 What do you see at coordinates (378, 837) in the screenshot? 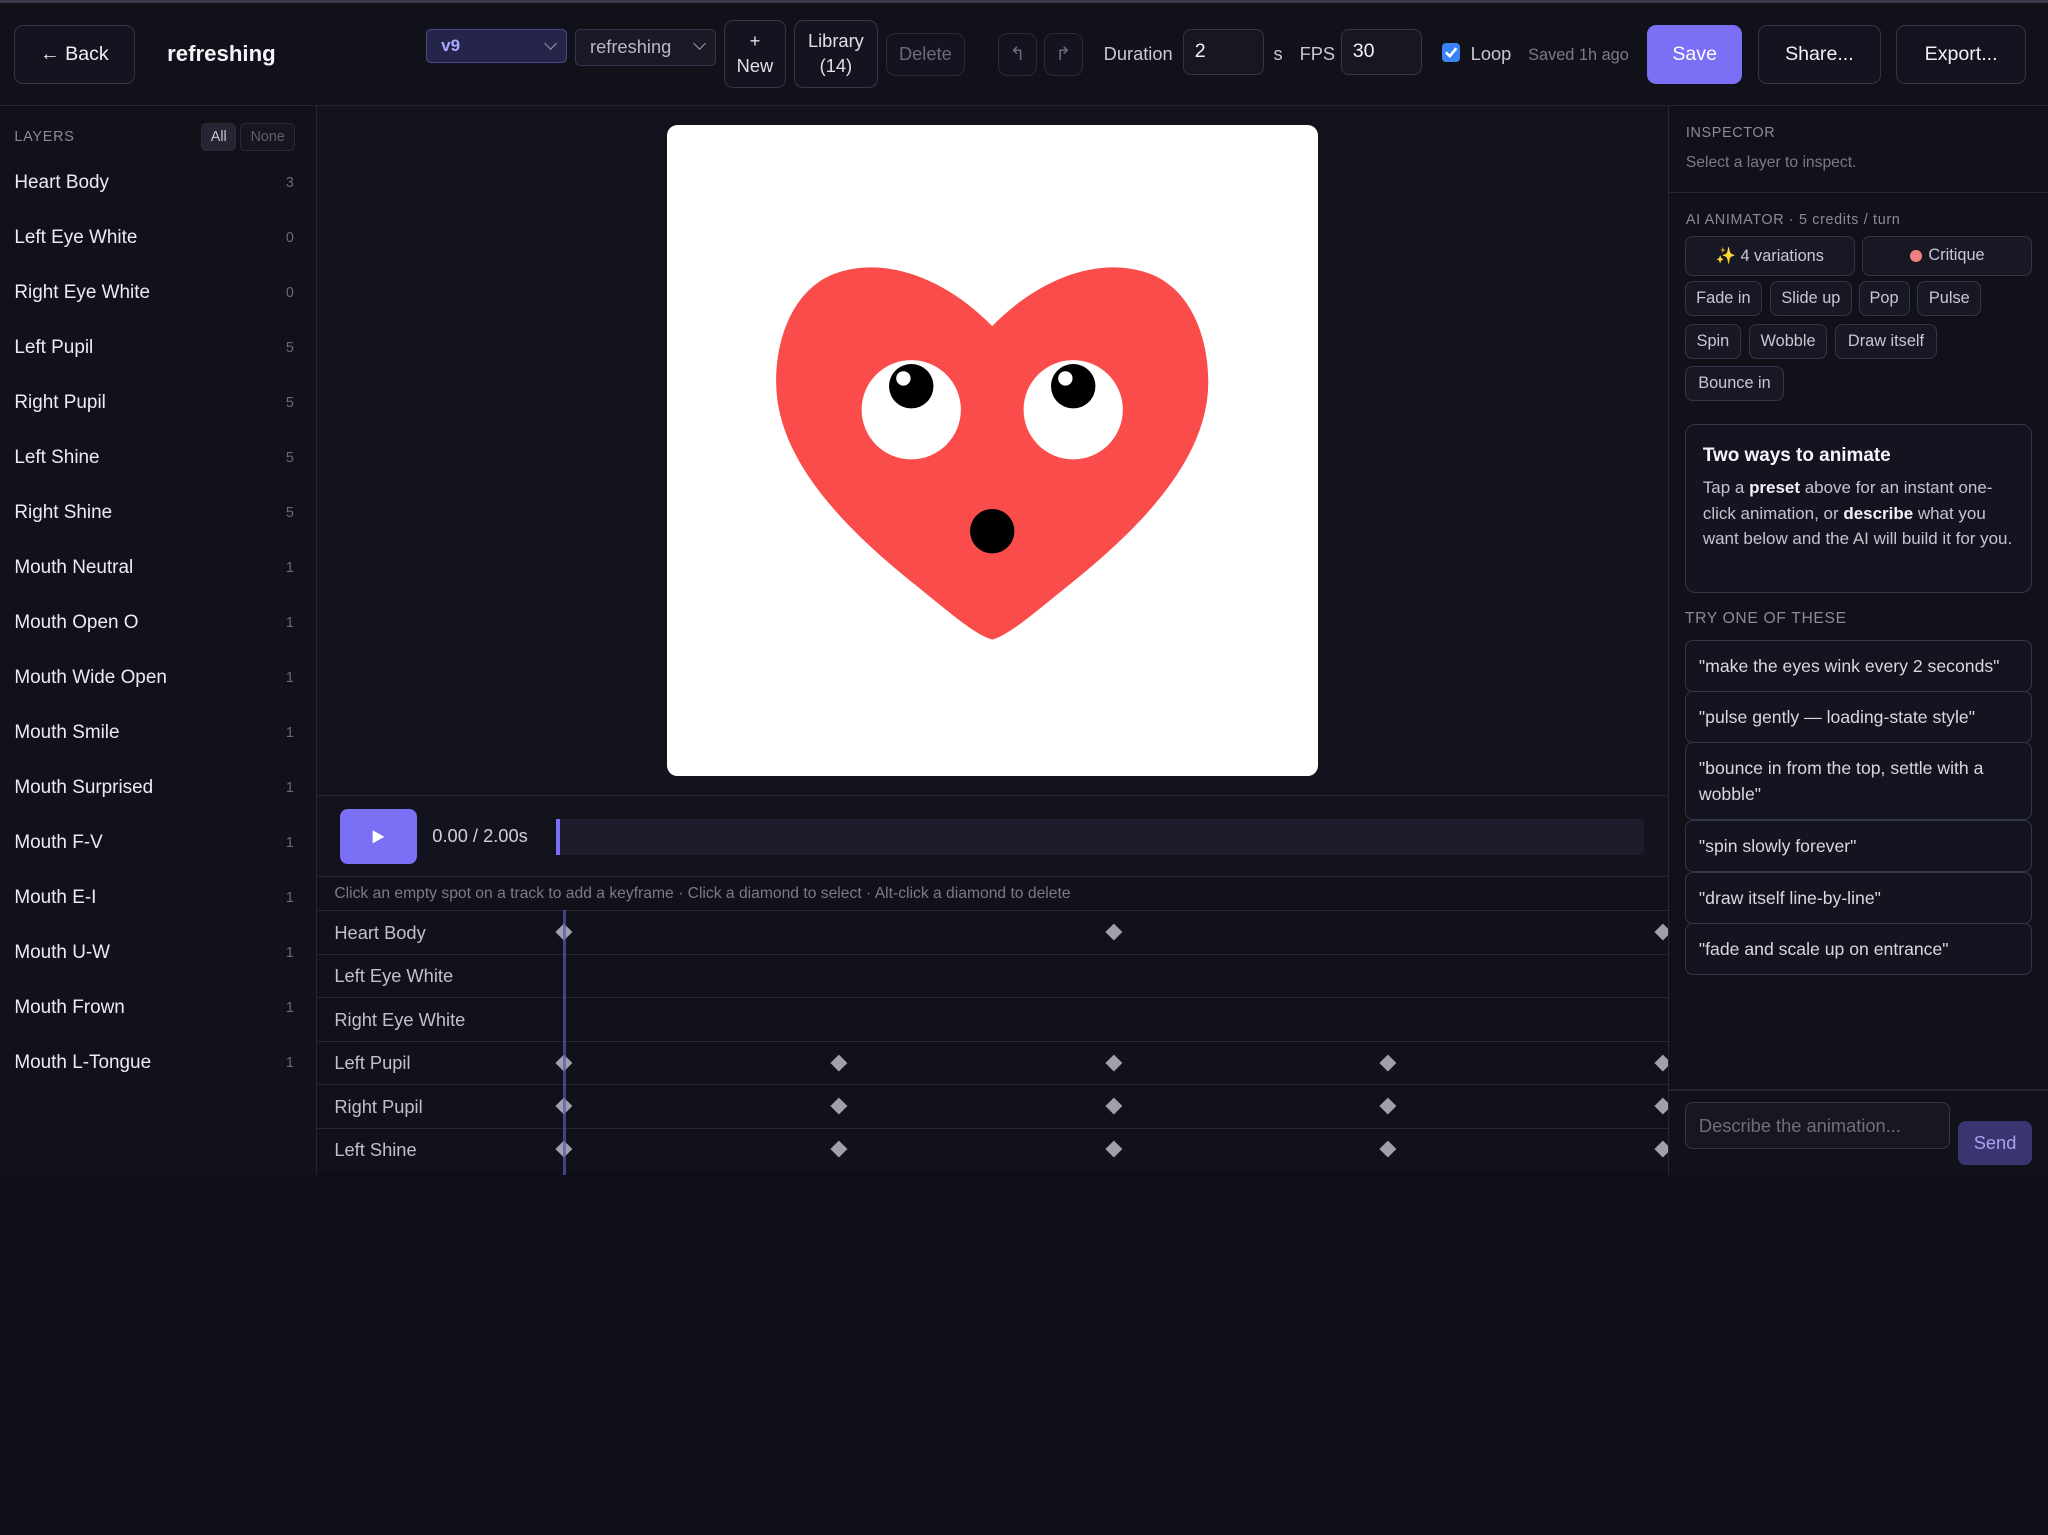
I see `play-button` at bounding box center [378, 837].